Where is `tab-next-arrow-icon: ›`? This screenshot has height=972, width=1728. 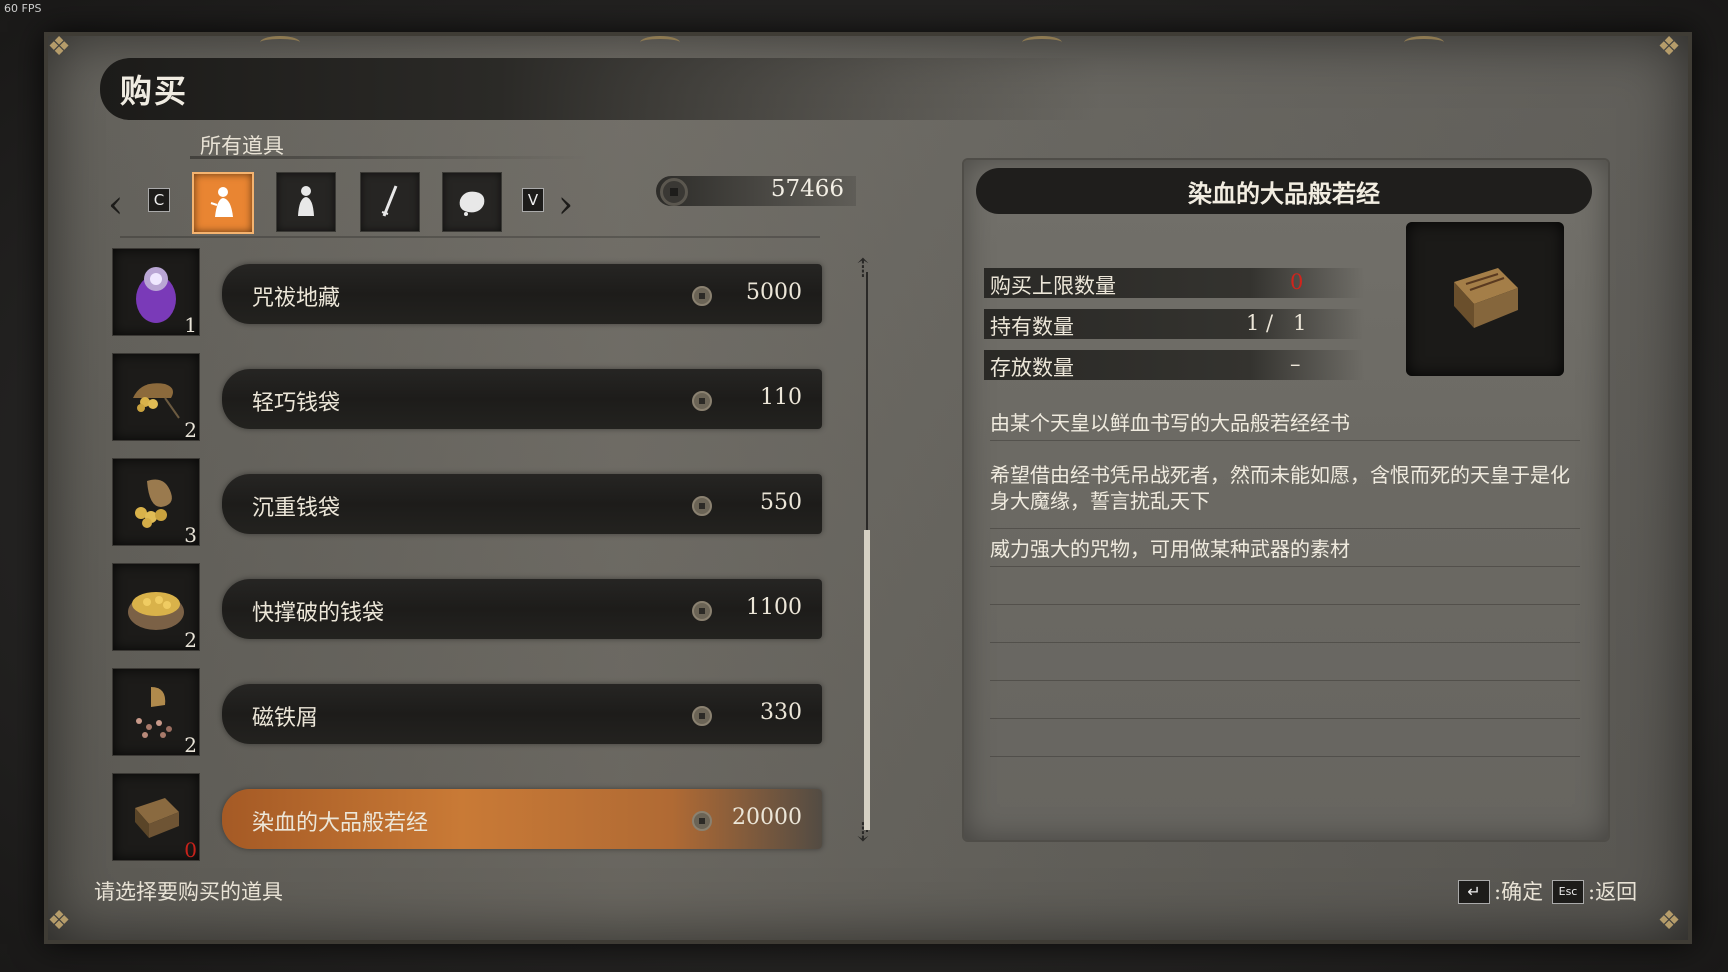
tab-next-arrow-icon: › is located at coordinates (565, 204).